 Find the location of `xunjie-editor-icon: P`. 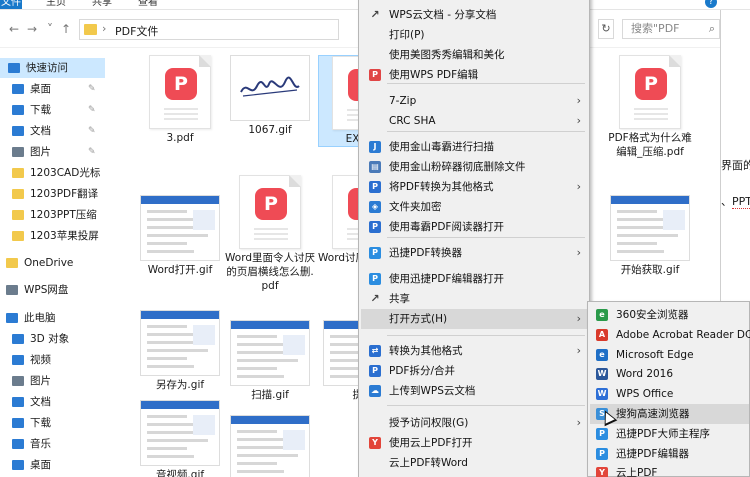

xunjie-editor-icon: P is located at coordinates (602, 453).